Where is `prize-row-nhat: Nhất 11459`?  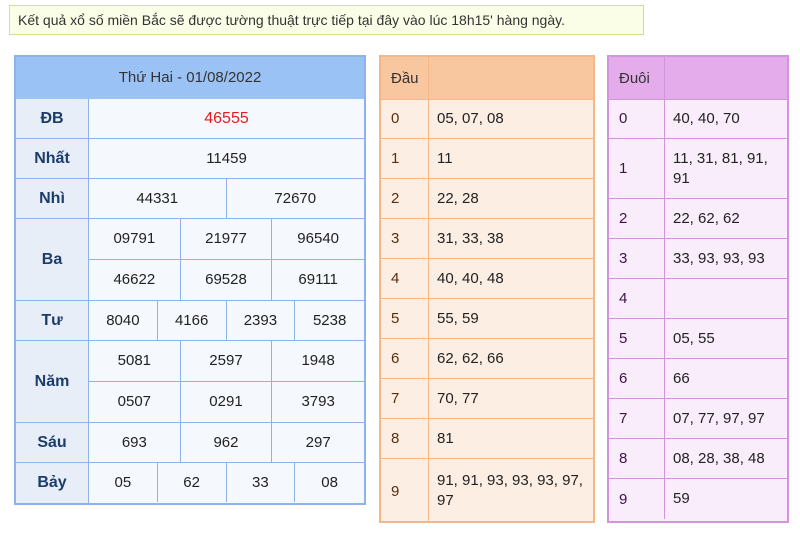
prize-row-nhat: Nhất 11459 is located at coordinates (190, 159).